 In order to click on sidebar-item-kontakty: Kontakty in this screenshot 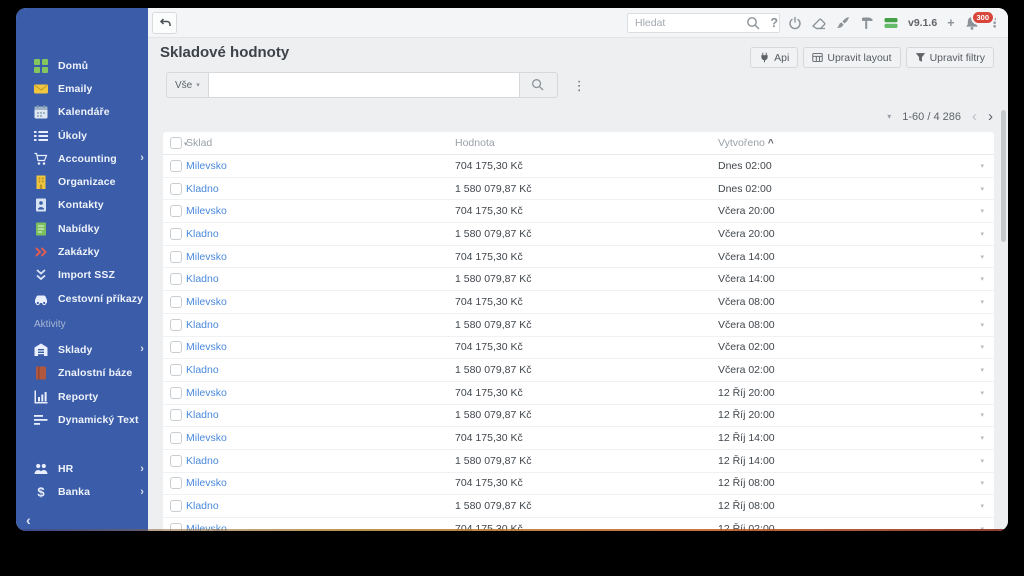, I will do `click(82, 205)`.